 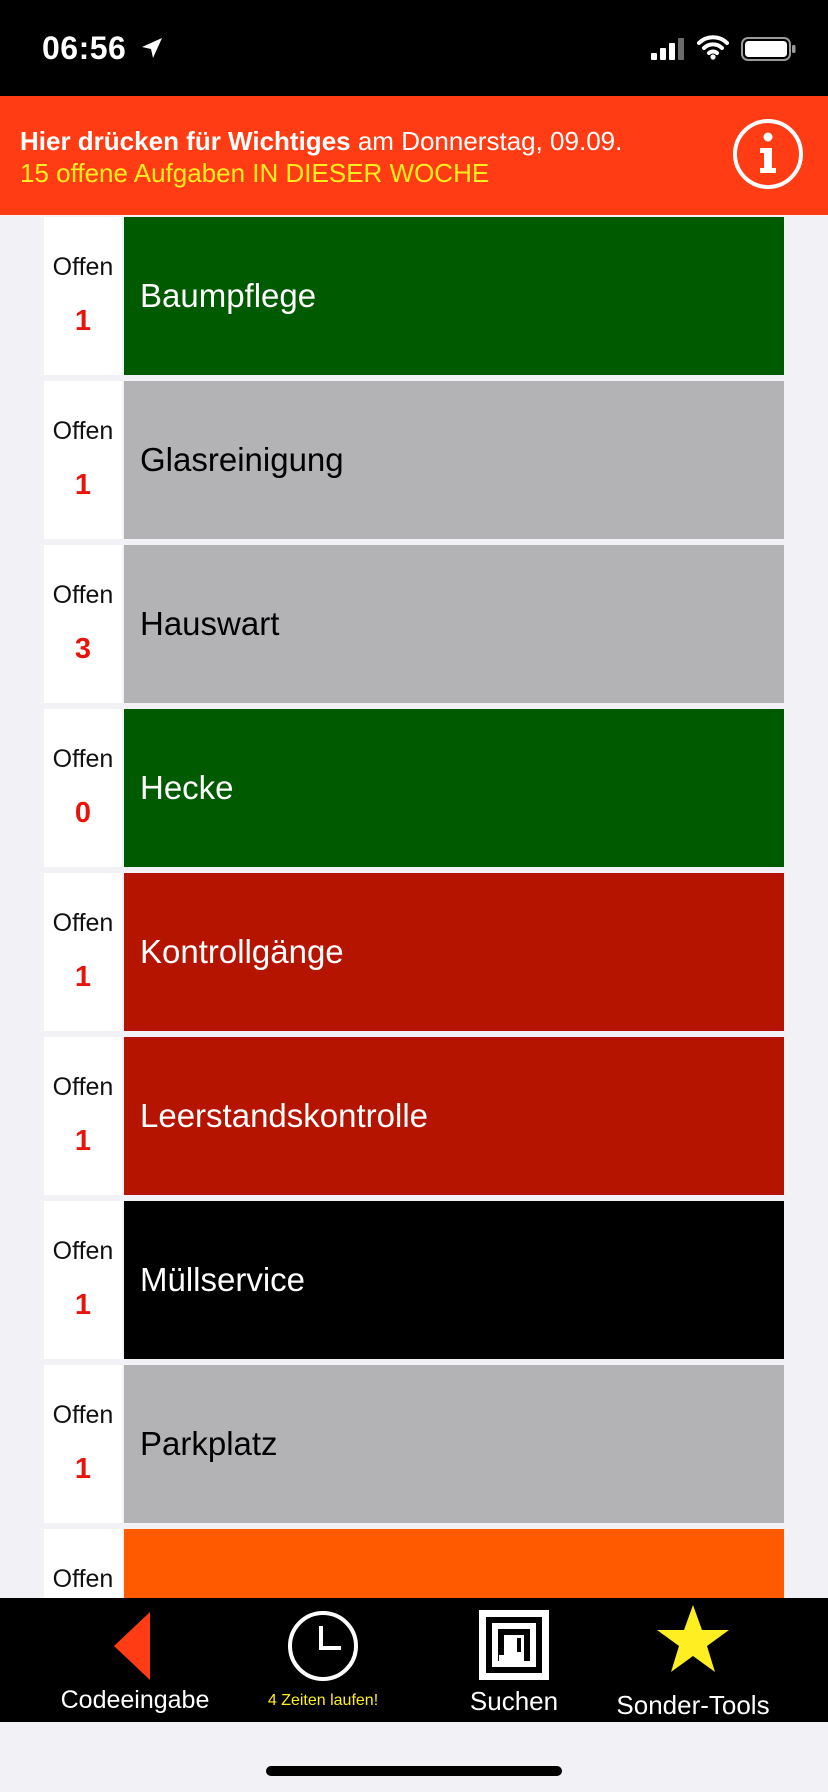 What do you see at coordinates (210, 623) in the screenshot?
I see `category-name: Hauswart` at bounding box center [210, 623].